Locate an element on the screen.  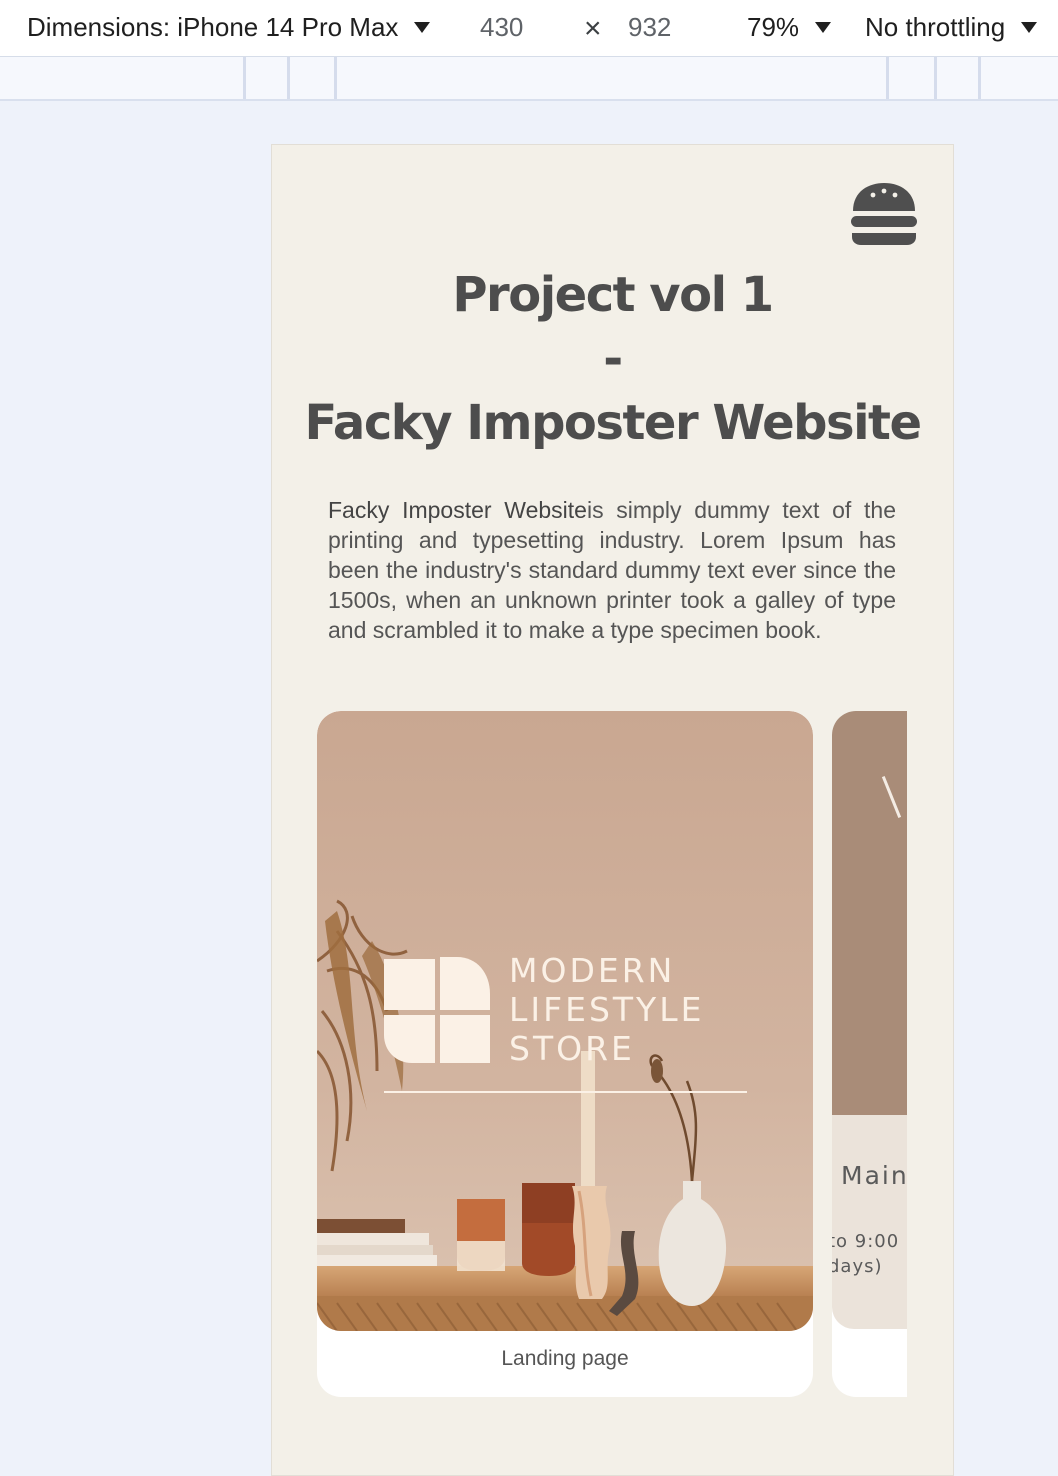
height-input: 932 is located at coordinates (649, 27).